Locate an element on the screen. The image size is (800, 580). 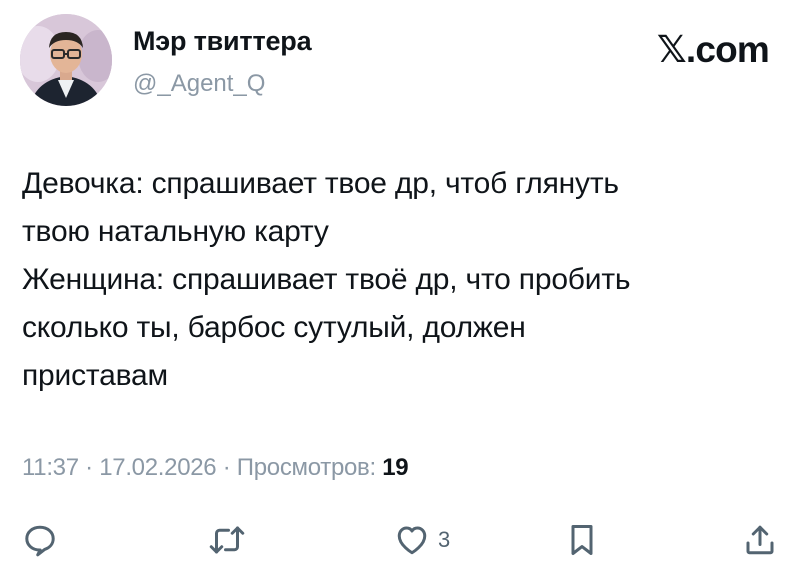
author-handle: @_Agent_Q is located at coordinates (199, 84).